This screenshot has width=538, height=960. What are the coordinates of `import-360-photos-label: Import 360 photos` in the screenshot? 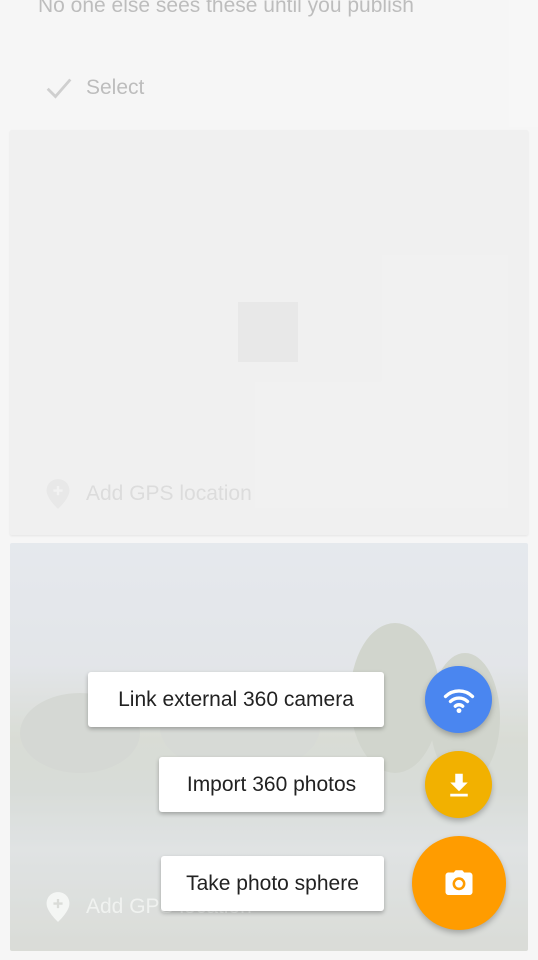 It's located at (271, 784).